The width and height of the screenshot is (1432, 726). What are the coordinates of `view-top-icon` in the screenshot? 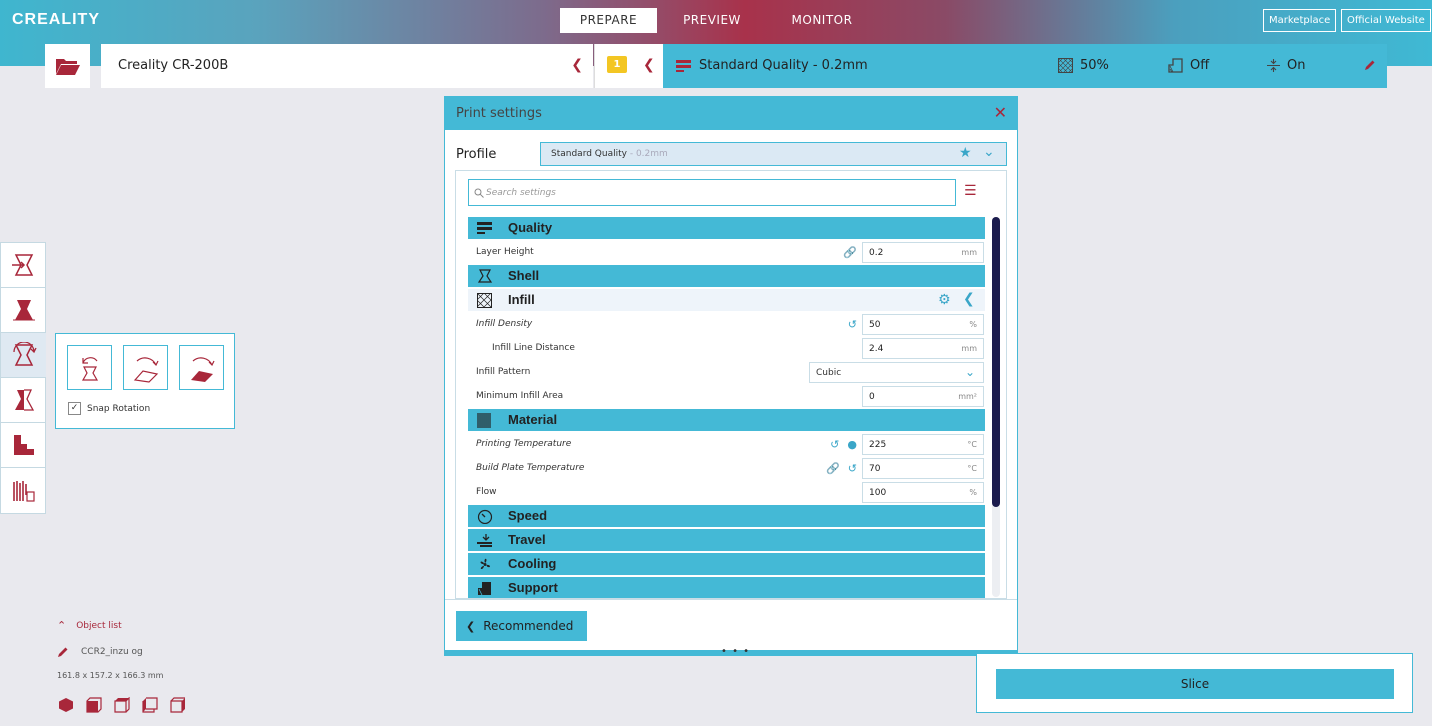 It's located at (122, 705).